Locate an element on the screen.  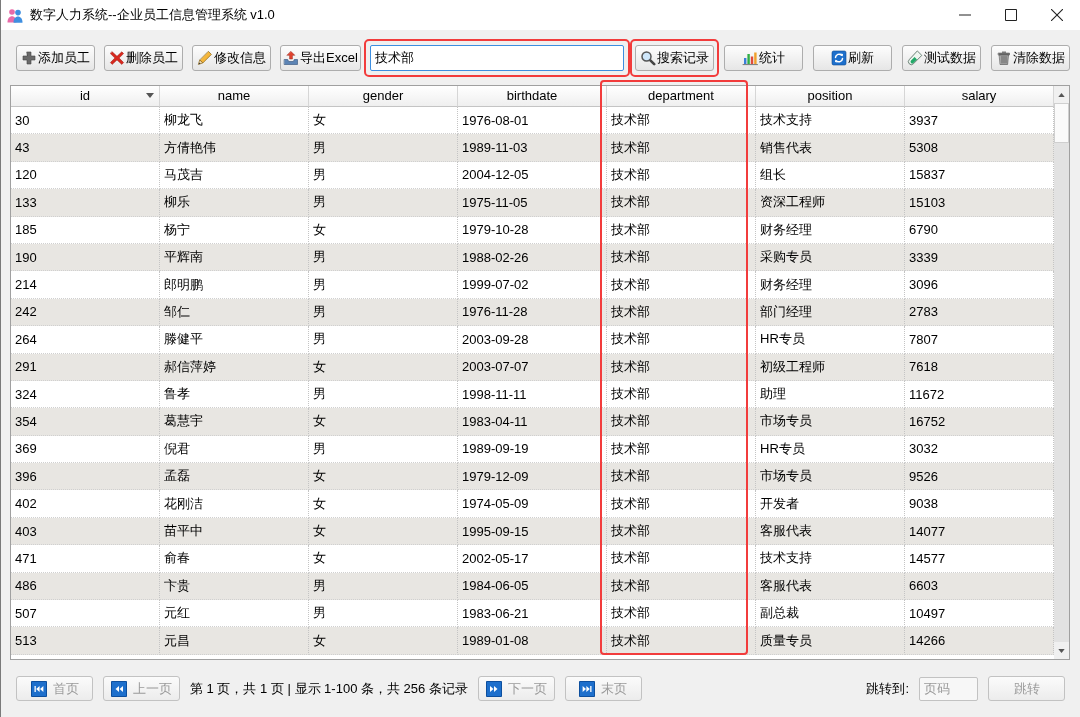
search-field: 技术部 is located at coordinates (496, 58).